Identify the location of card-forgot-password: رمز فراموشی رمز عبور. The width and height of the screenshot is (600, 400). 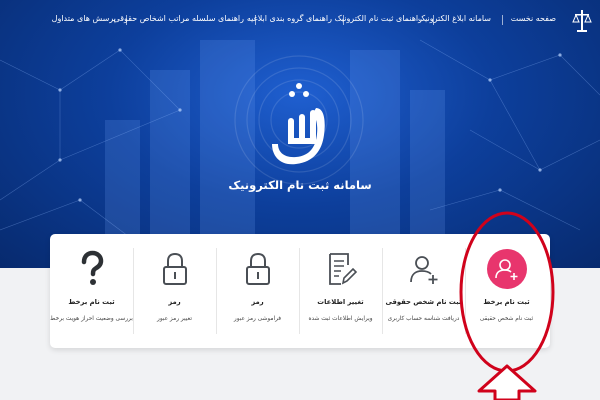
(257, 291).